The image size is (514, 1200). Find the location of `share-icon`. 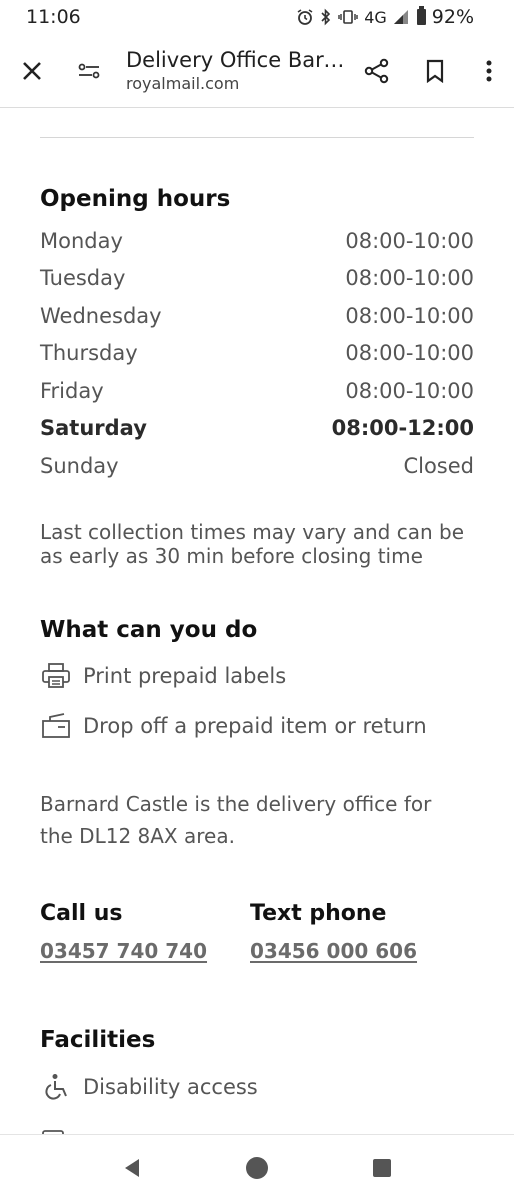

share-icon is located at coordinates (376, 70).